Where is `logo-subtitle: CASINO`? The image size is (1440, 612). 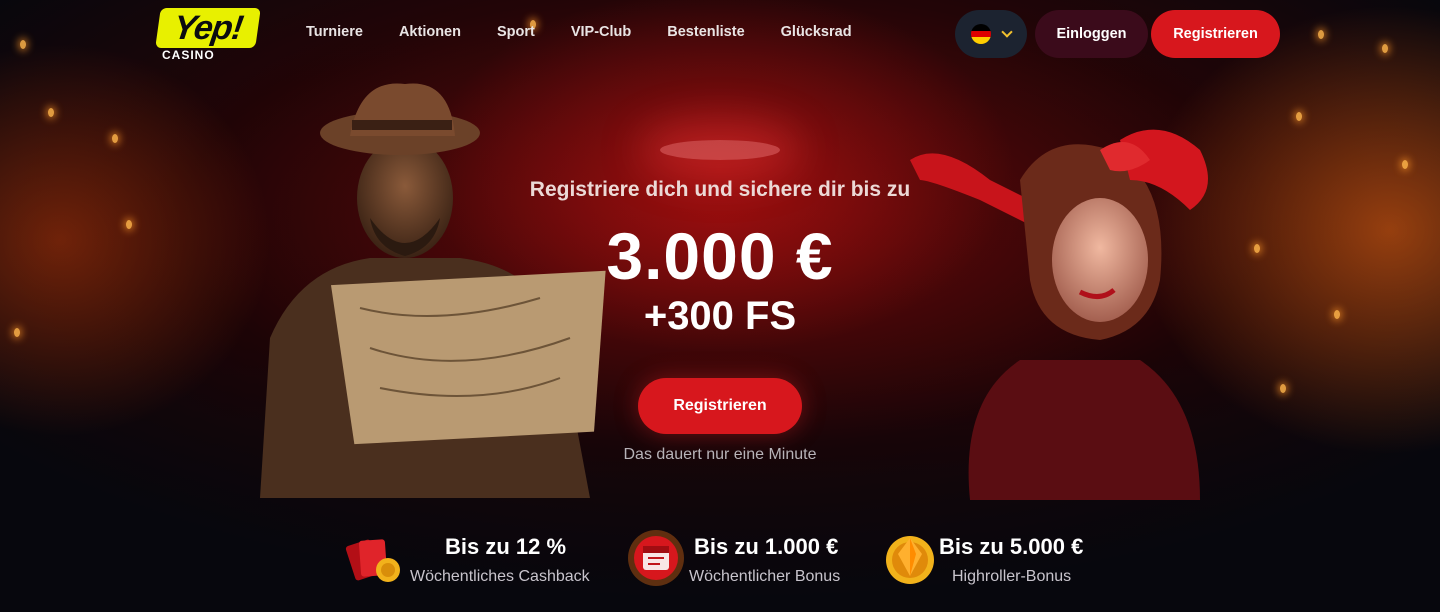
logo-subtitle: CASINO is located at coordinates (188, 55).